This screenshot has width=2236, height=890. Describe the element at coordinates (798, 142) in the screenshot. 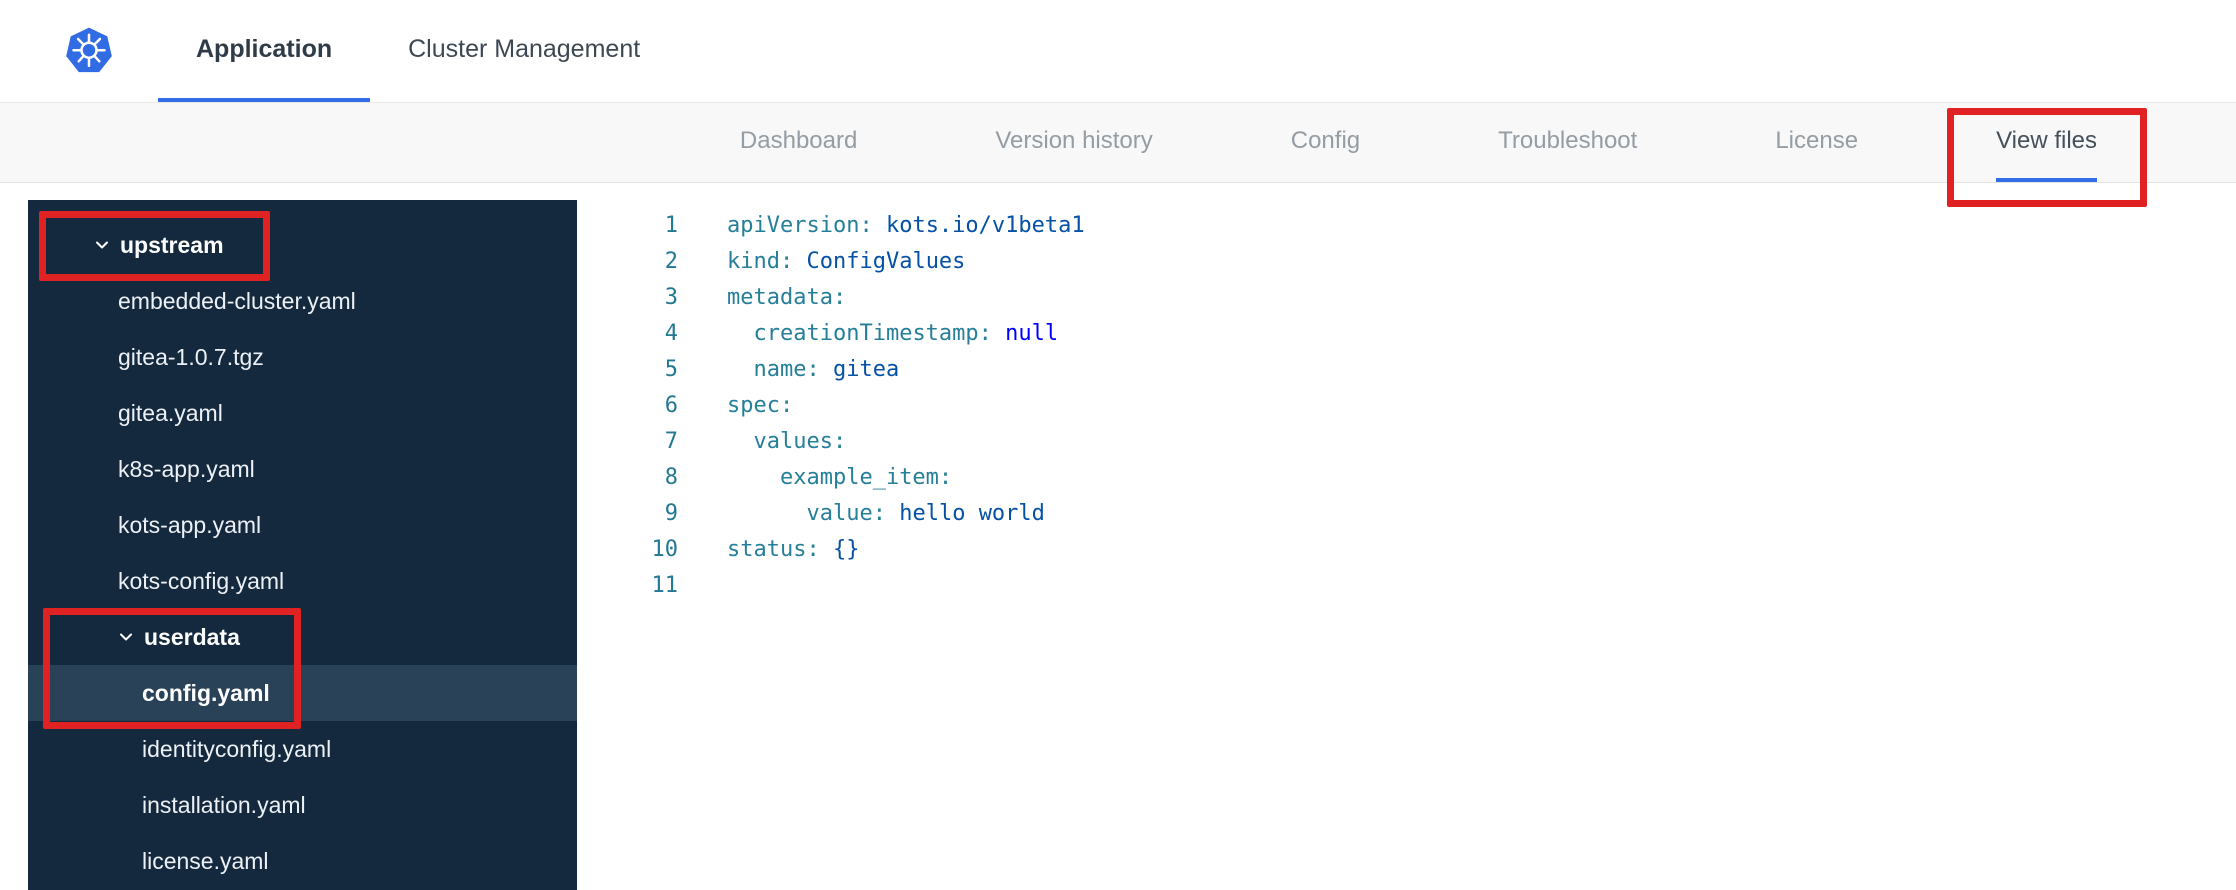

I see `tab-dashboard: Dashboard` at that location.